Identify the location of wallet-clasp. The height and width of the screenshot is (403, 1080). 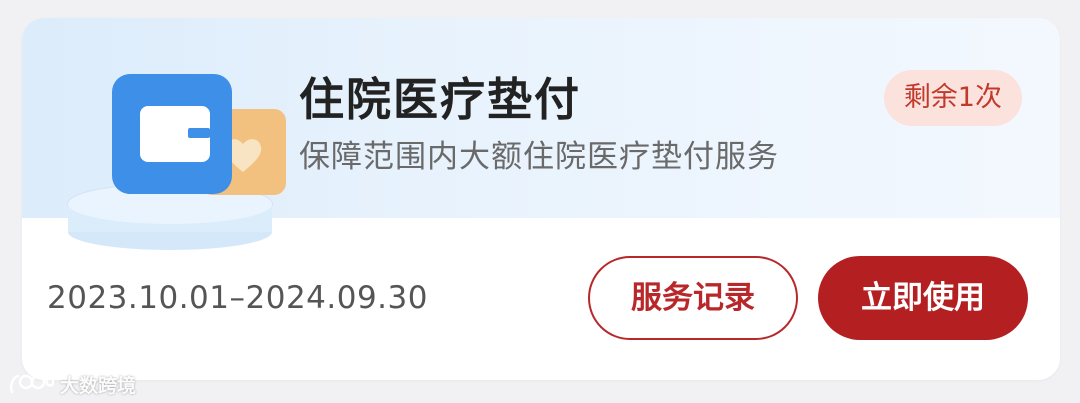
(199, 133).